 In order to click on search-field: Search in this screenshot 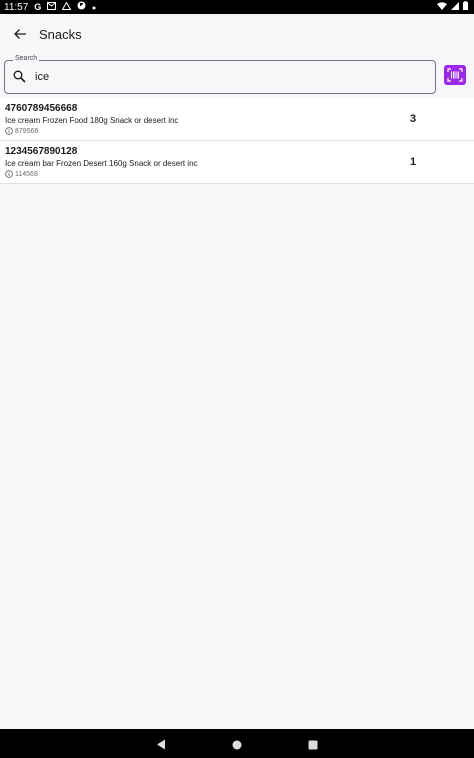, I will do `click(220, 74)`.